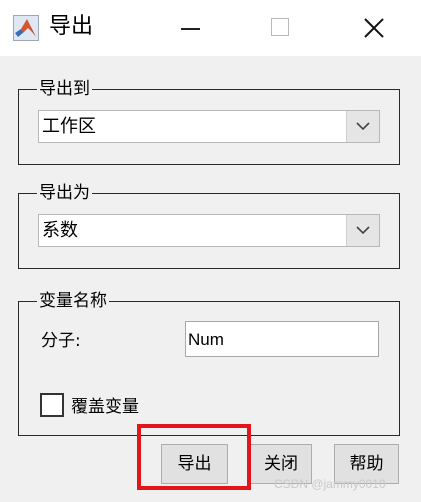 This screenshot has width=421, height=502. I want to click on maximize-icon, so click(280, 27).